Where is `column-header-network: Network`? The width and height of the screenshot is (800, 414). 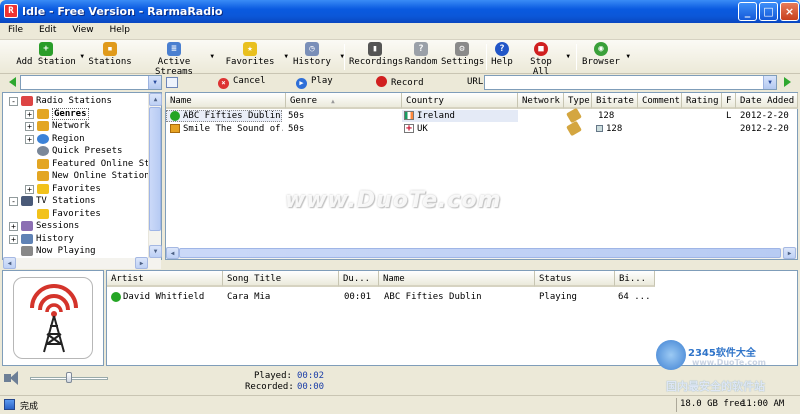 column-header-network: Network is located at coordinates (541, 101).